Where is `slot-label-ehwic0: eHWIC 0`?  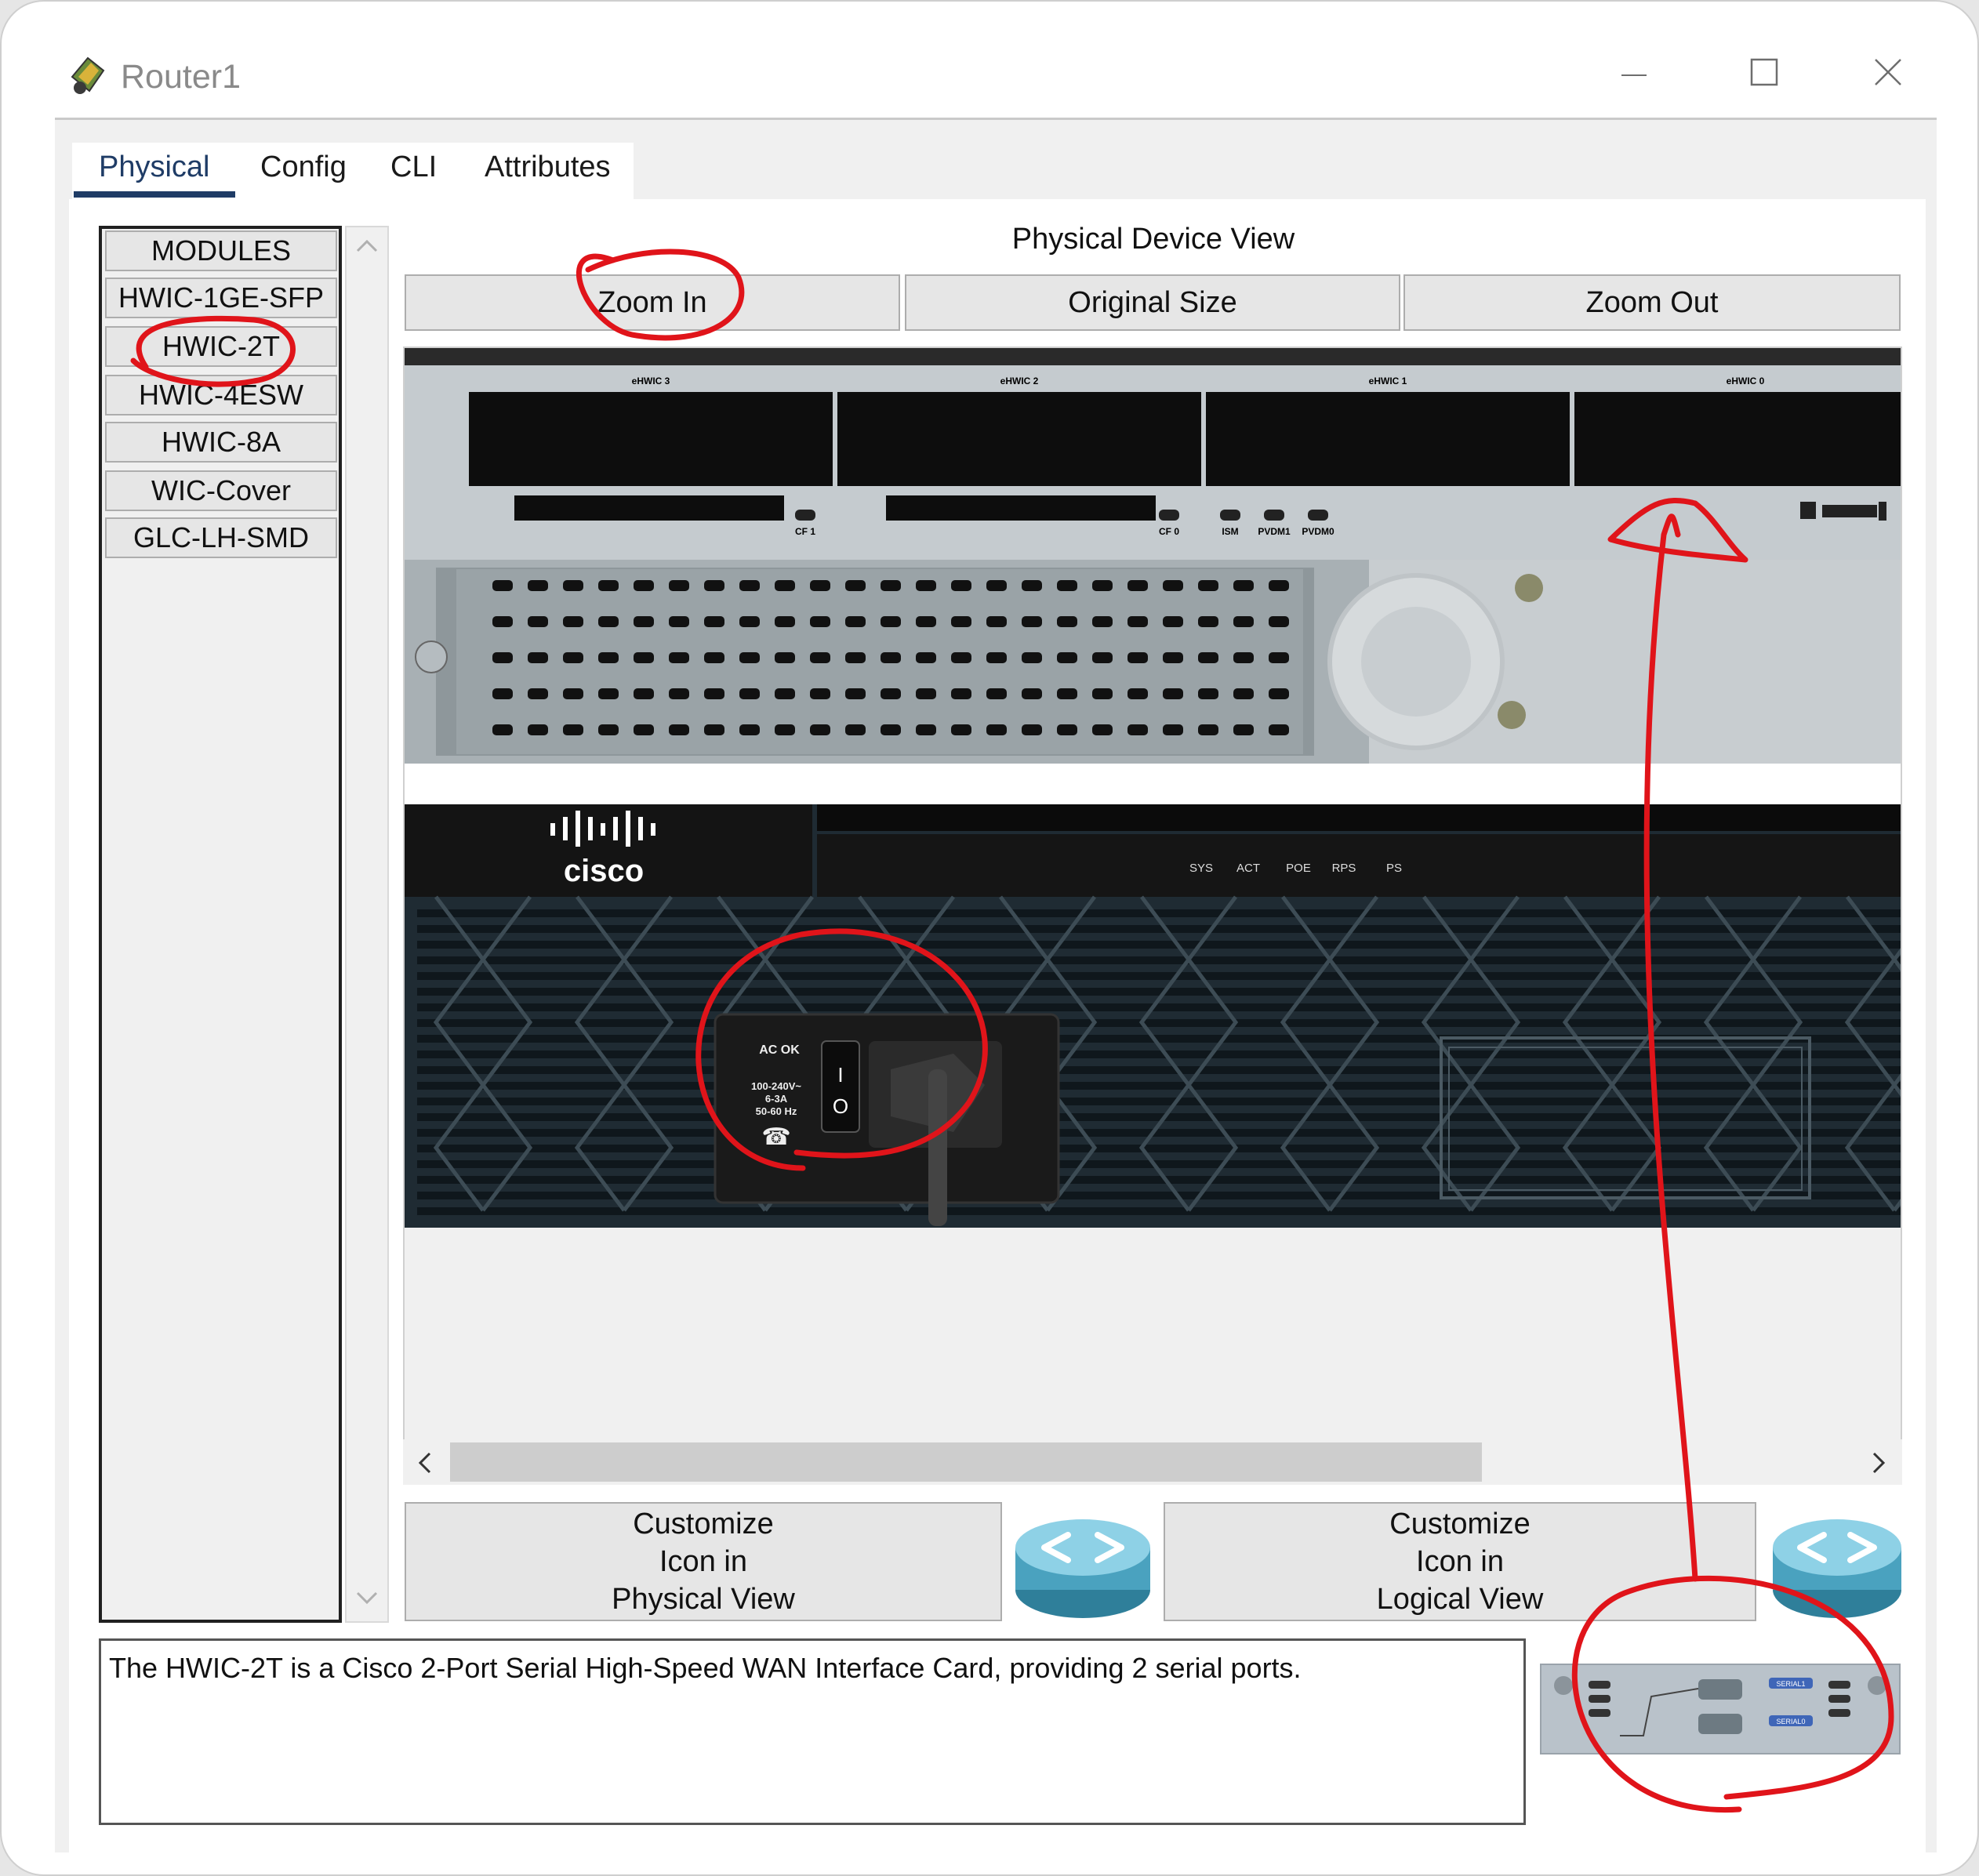 slot-label-ehwic0: eHWIC 0 is located at coordinates (1746, 381).